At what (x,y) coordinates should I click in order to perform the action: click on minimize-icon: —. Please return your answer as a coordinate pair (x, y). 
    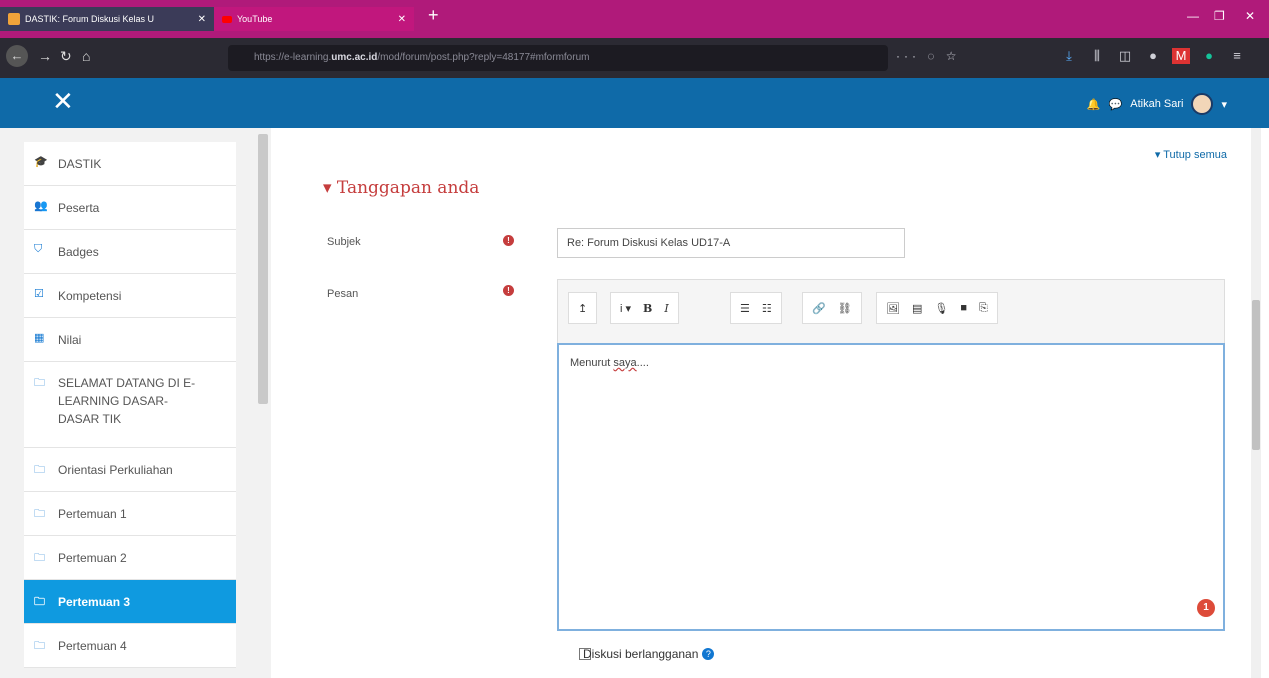
    Looking at the image, I should click on (1193, 16).